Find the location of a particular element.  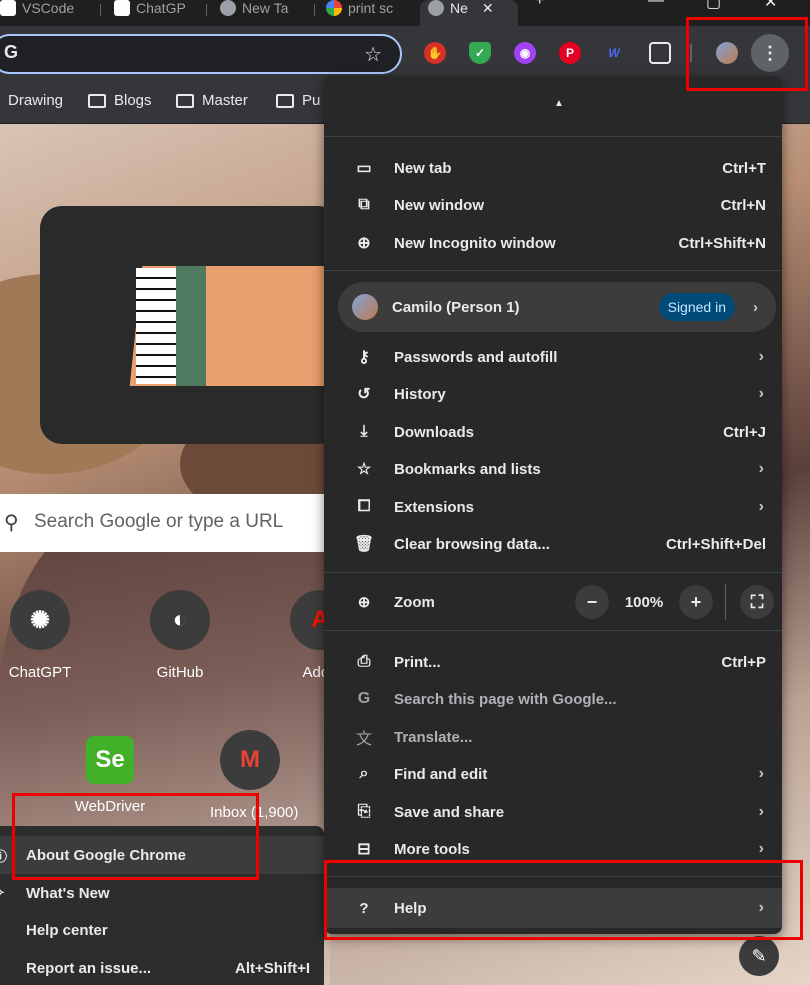

new-window-icon: ⧉ is located at coordinates (364, 204).